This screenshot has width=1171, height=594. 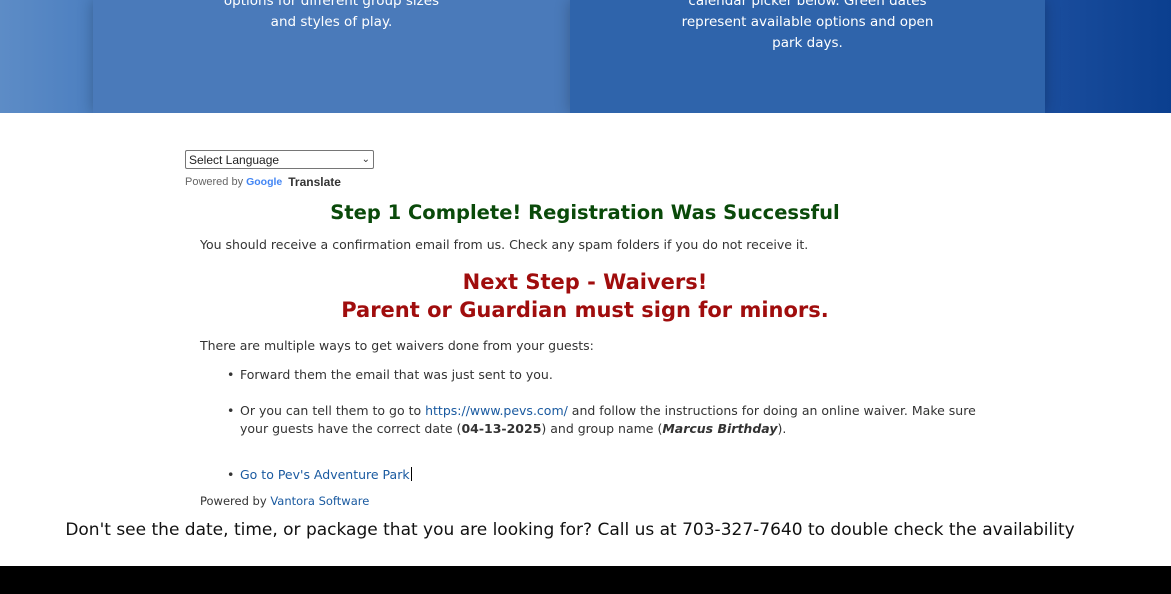 I want to click on next-step-line1: Next Step - Waivers!, so click(x=585, y=282).